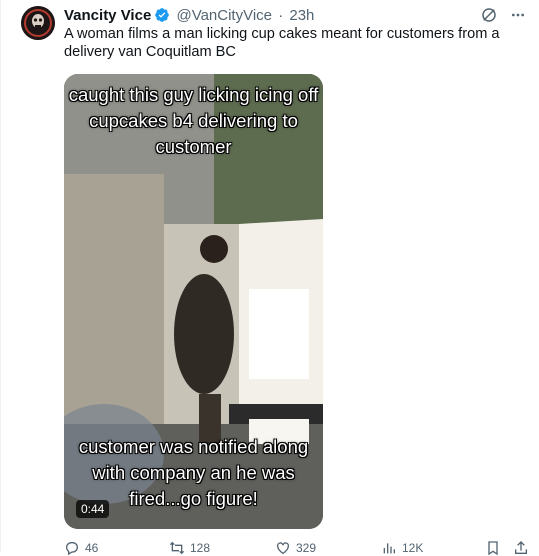 The width and height of the screenshot is (539, 556). I want to click on tweet-actions: 46 128 329 12K, so click(299, 546).